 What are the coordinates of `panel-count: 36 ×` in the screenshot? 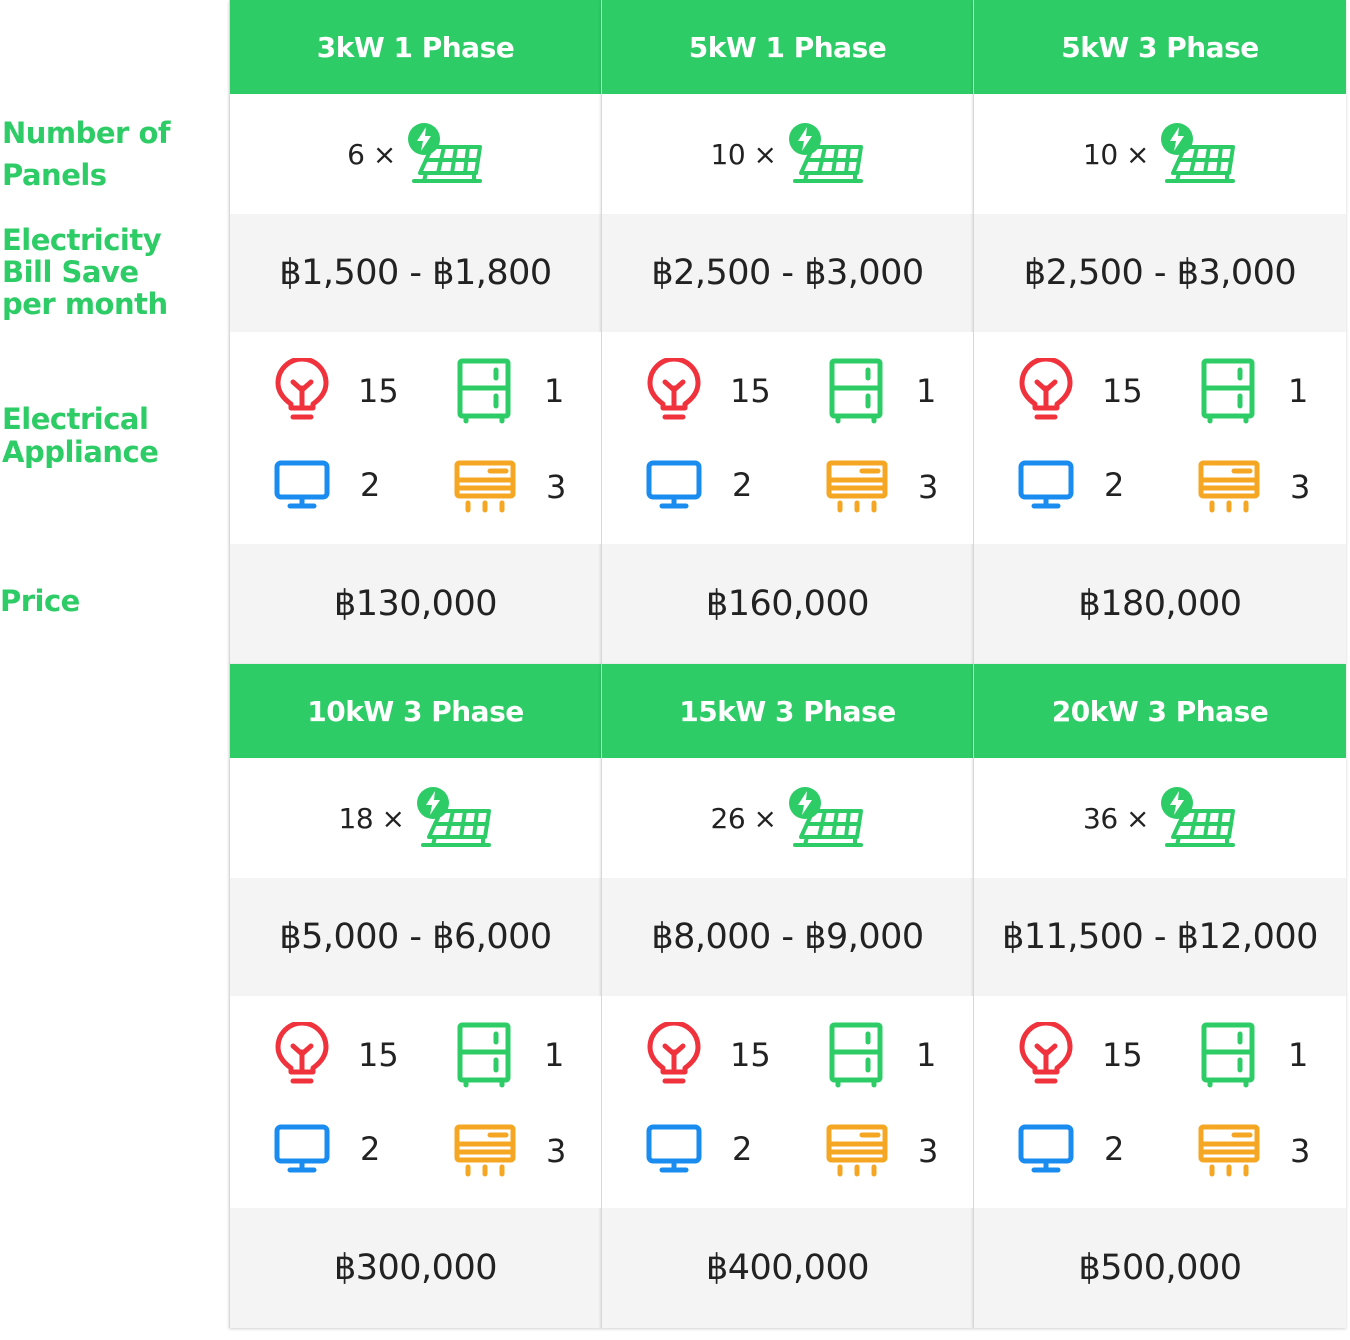 It's located at (1116, 818).